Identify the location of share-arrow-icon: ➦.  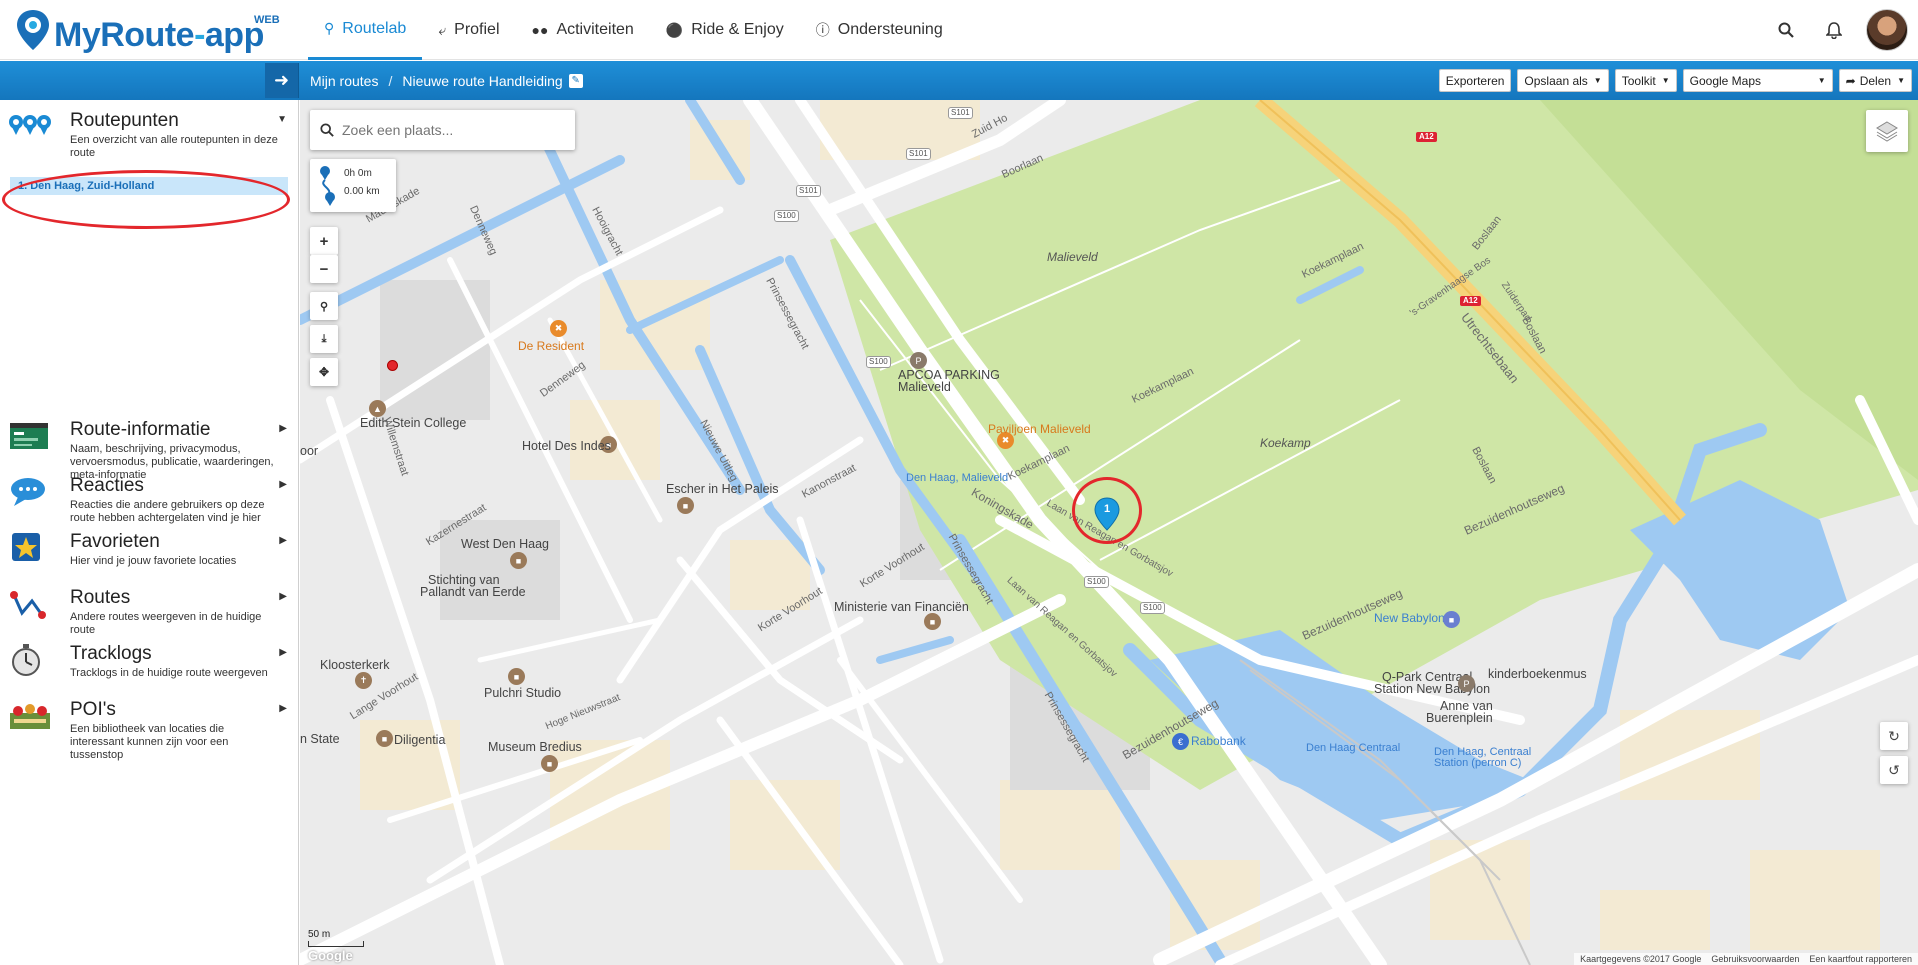
(1850, 80).